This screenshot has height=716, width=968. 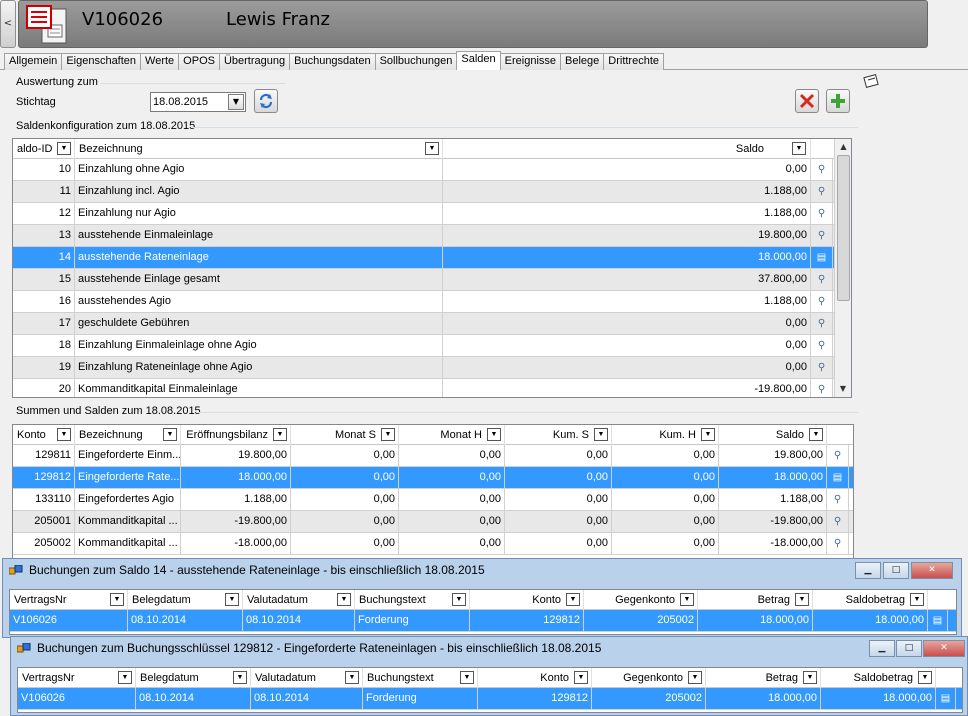 What do you see at coordinates (101, 61) in the screenshot?
I see `tab-eigenschaften: Eigenschaften` at bounding box center [101, 61].